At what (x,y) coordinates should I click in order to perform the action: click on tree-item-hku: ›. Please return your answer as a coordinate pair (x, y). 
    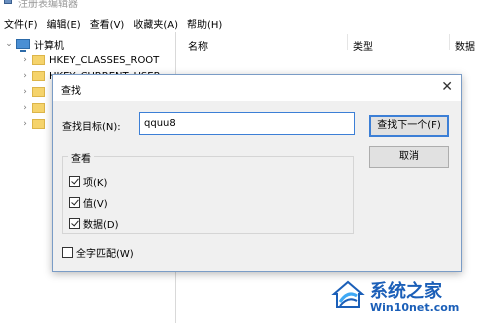
    Looking at the image, I should click on (34, 108).